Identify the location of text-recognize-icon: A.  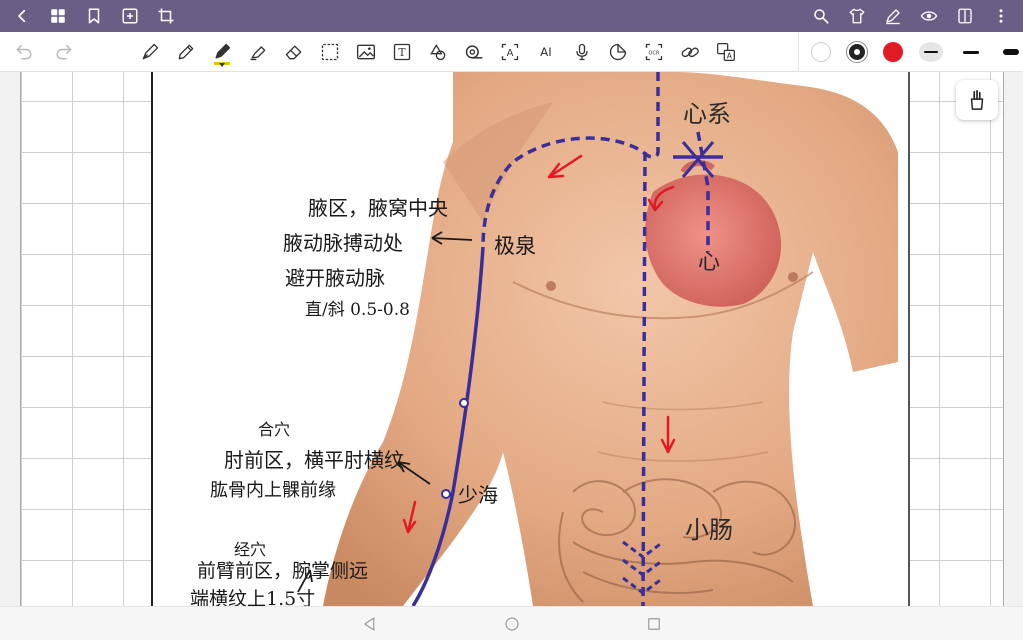
(510, 52).